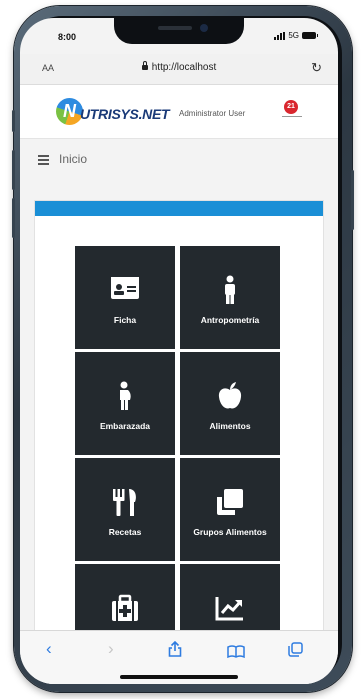 This screenshot has height=699, width=363. What do you see at coordinates (295, 652) in the screenshot?
I see `tabs-icon` at bounding box center [295, 652].